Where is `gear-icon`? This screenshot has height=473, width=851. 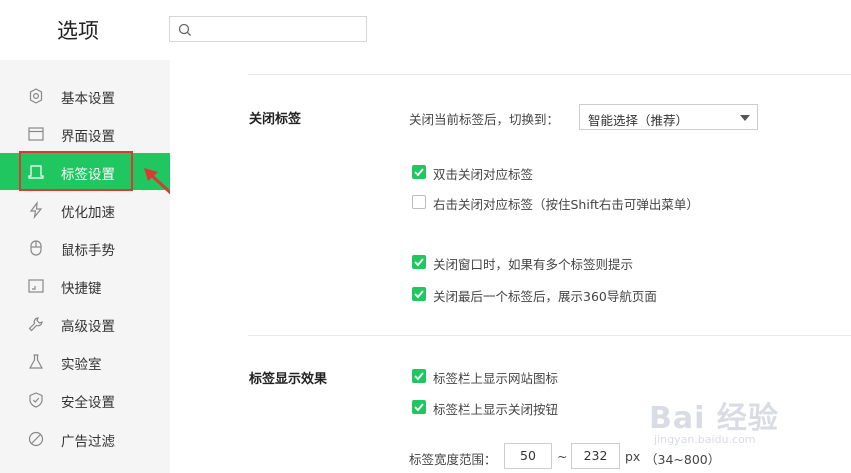
gear-icon is located at coordinates (36, 96).